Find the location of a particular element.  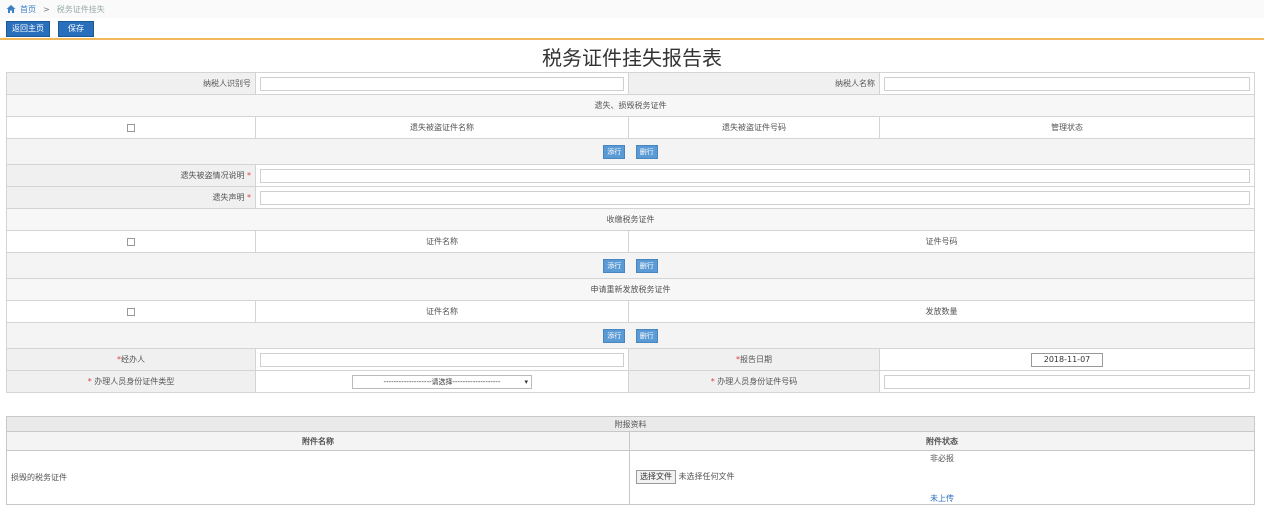

taxpayer-name-label: 纳税人名称 is located at coordinates (754, 83).